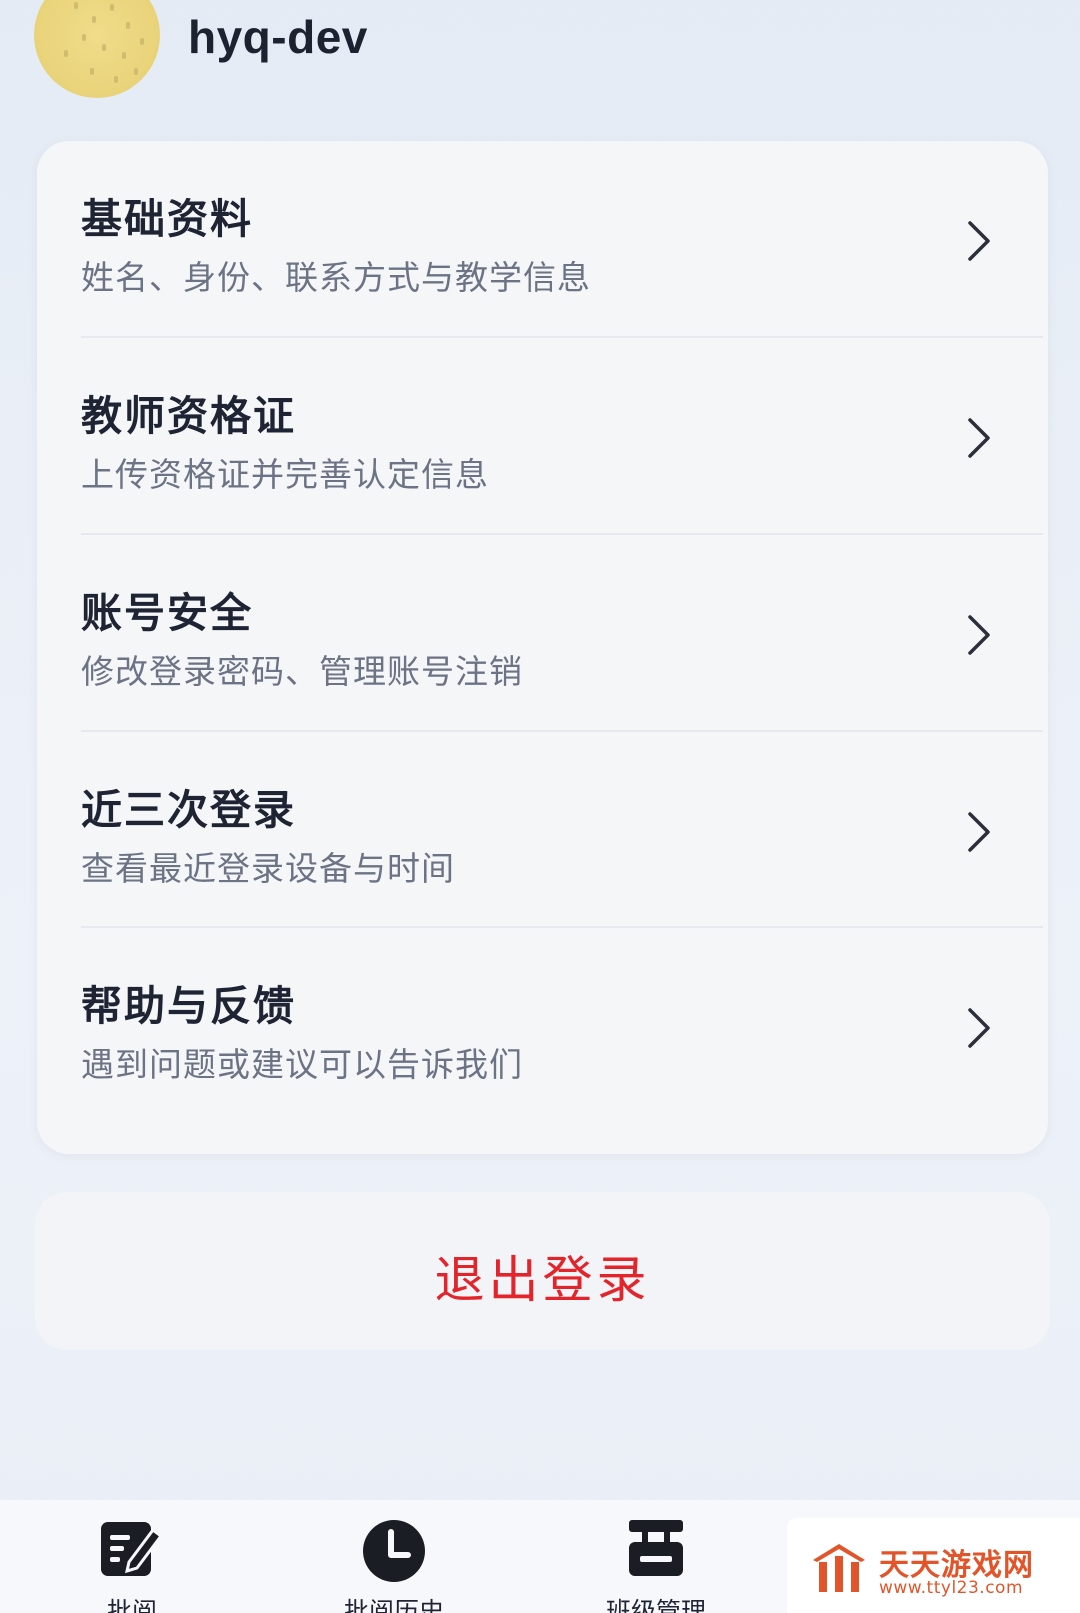 Image resolution: width=1080 pixels, height=1613 pixels. What do you see at coordinates (131, 1605) in the screenshot?
I see `tab-label: 批阅` at bounding box center [131, 1605].